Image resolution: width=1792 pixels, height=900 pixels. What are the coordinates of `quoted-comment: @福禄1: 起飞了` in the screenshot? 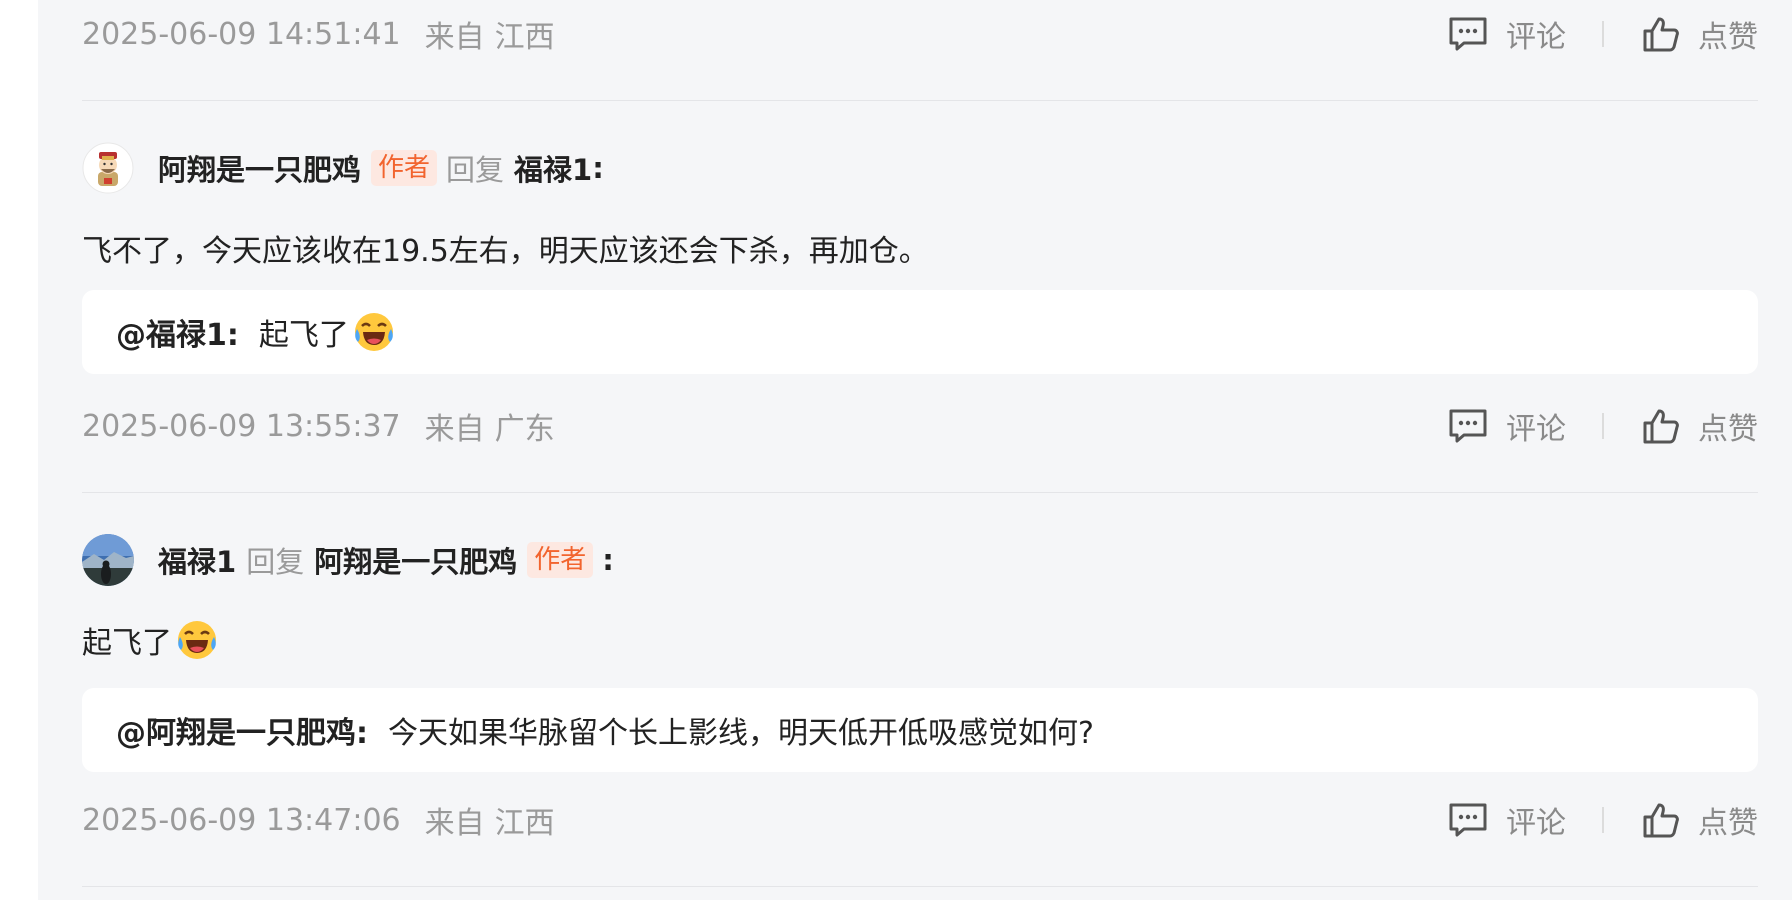 It's located at (920, 332).